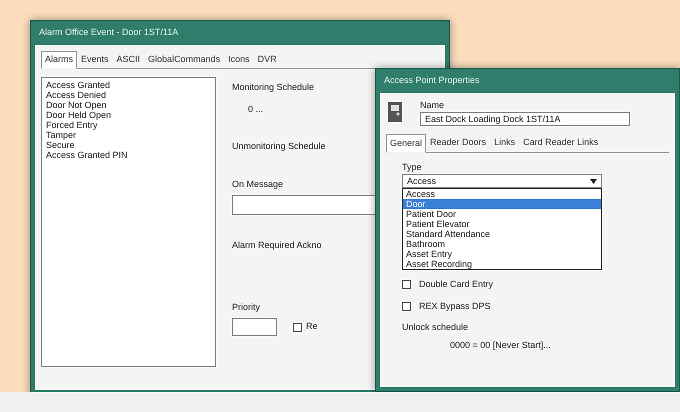 The width and height of the screenshot is (680, 412). Describe the element at coordinates (267, 59) in the screenshot. I see `tab: DVR` at that location.